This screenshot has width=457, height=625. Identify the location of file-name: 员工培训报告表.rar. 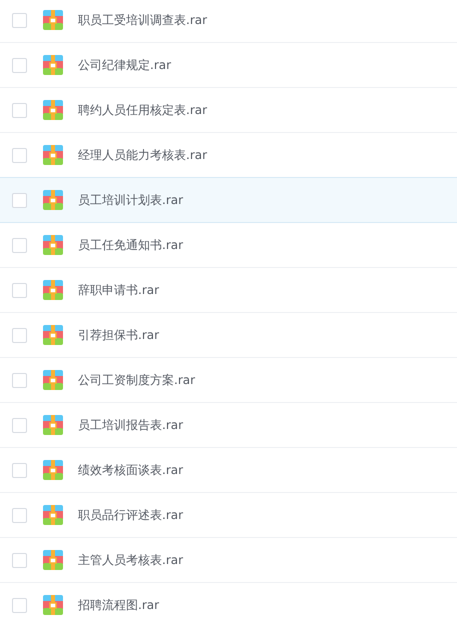
(131, 425).